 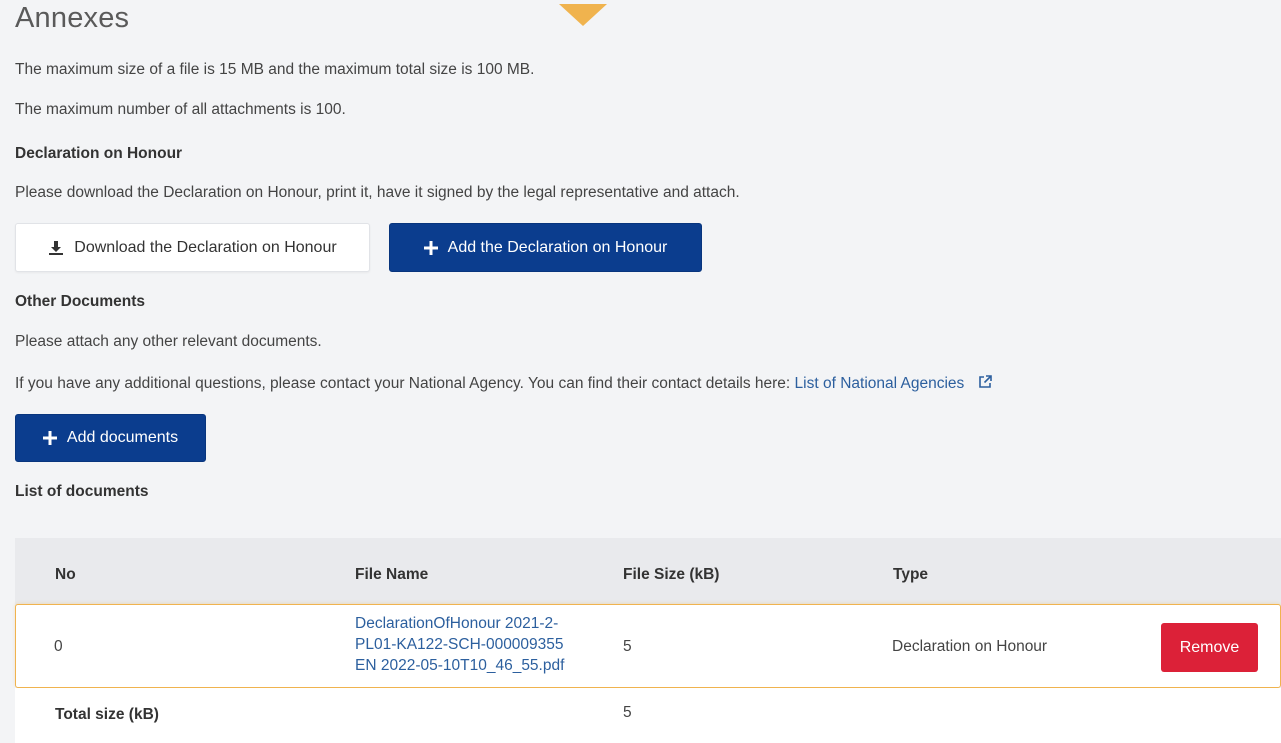 I want to click on add-documents-button: Add documents, so click(x=110, y=438).